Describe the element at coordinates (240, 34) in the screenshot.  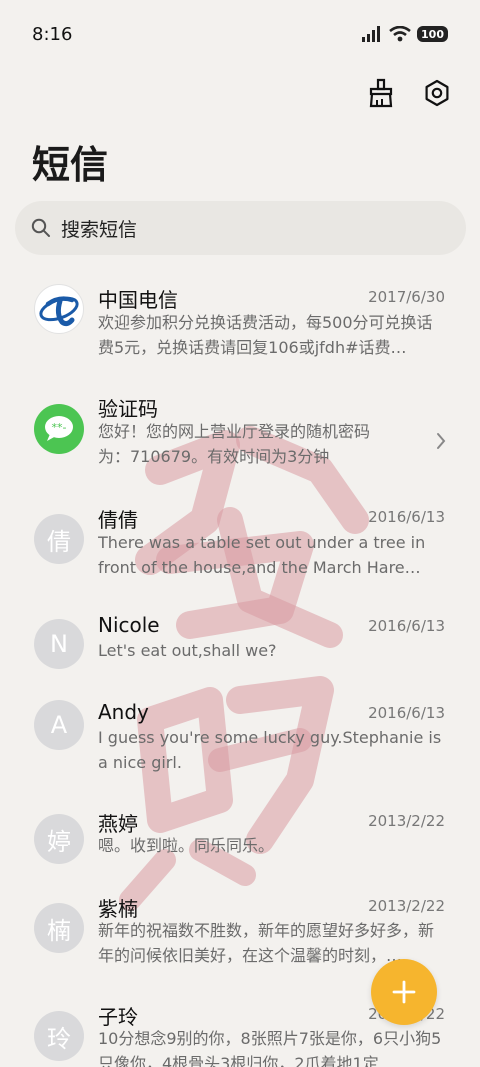
I see `status-bar: 8:16 100` at that location.